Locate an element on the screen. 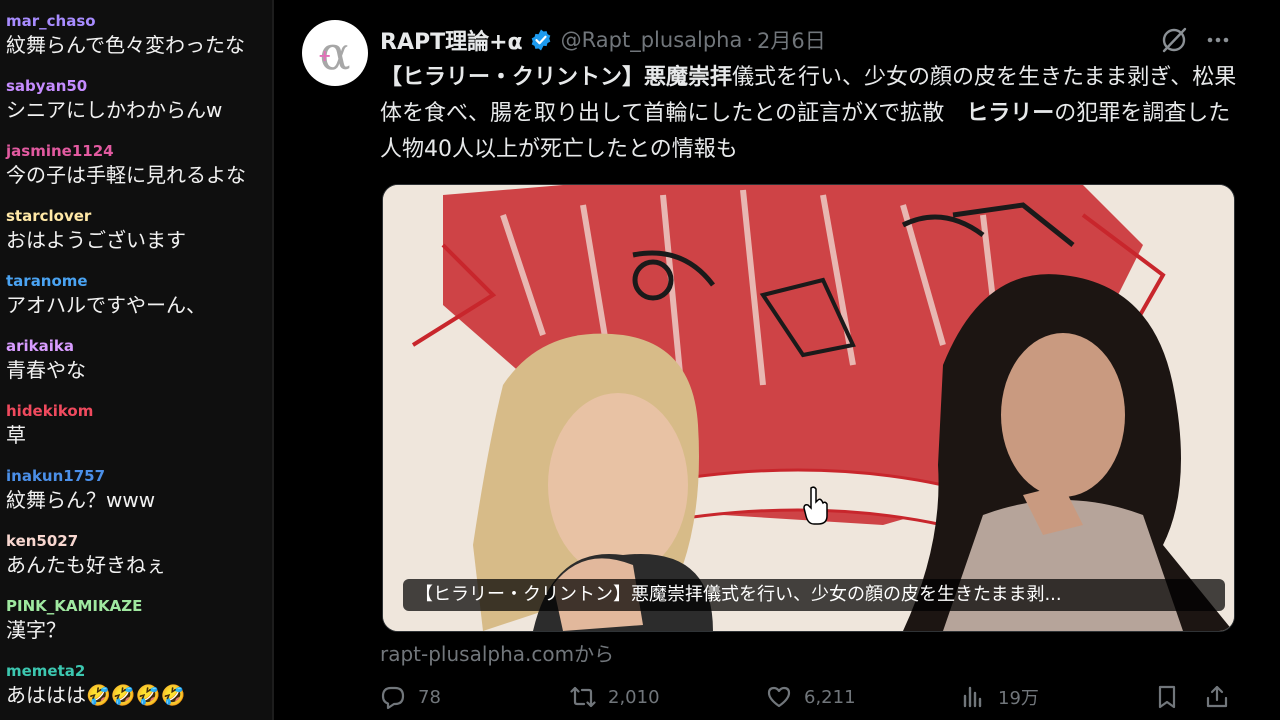 Image resolution: width=1280 pixels, height=720 pixels. share-icon is located at coordinates (1217, 696).